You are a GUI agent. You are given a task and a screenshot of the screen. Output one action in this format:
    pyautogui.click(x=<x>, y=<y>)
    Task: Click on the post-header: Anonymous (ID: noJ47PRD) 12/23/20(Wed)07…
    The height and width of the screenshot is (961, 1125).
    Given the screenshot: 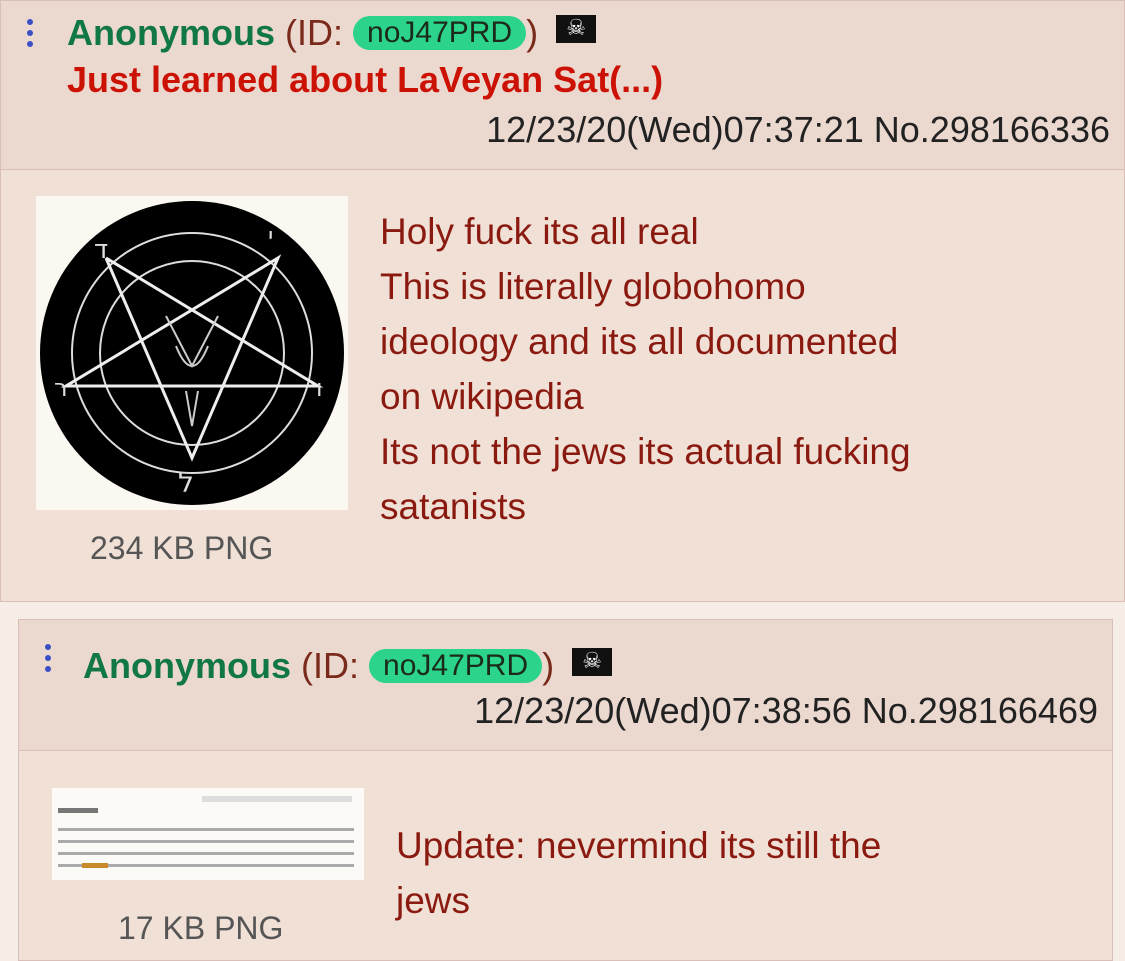 What is the action you would take?
    pyautogui.click(x=565, y=685)
    